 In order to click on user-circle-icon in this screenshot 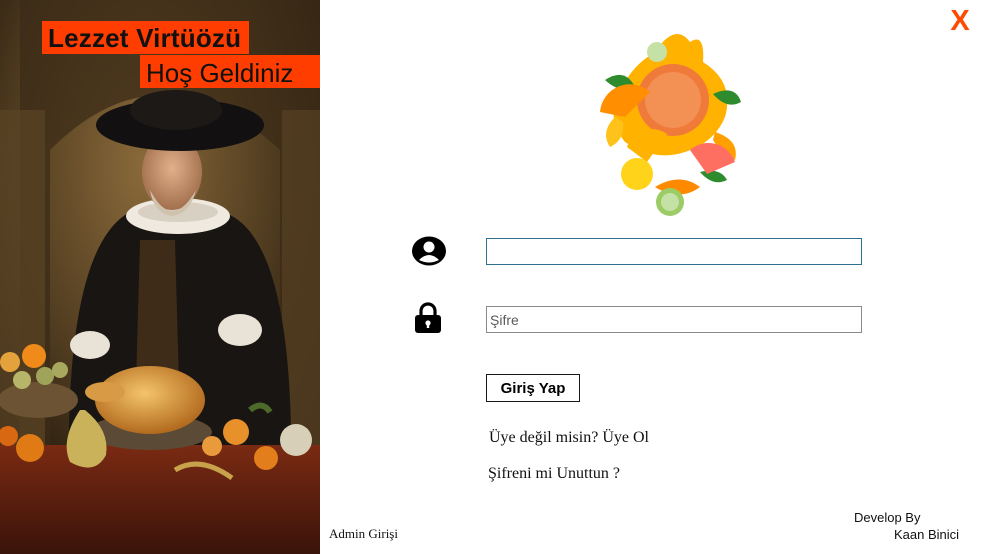, I will do `click(429, 251)`.